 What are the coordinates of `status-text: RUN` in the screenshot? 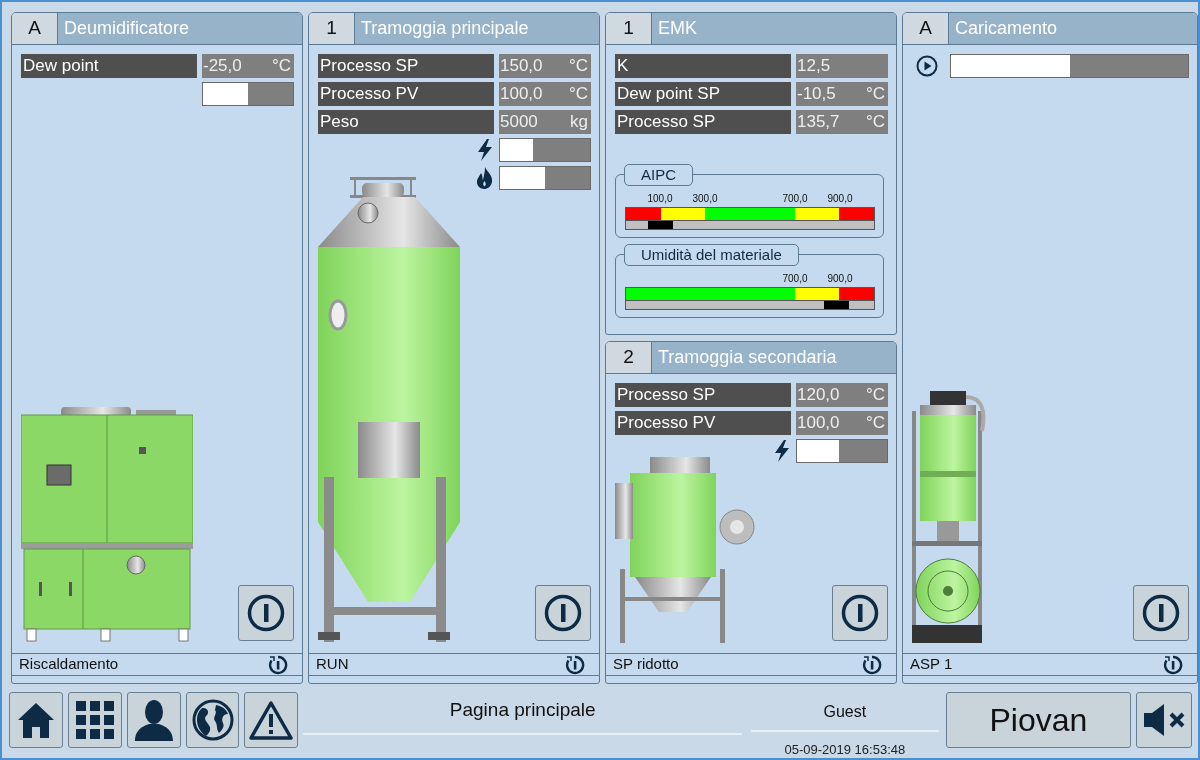 It's located at (332, 664).